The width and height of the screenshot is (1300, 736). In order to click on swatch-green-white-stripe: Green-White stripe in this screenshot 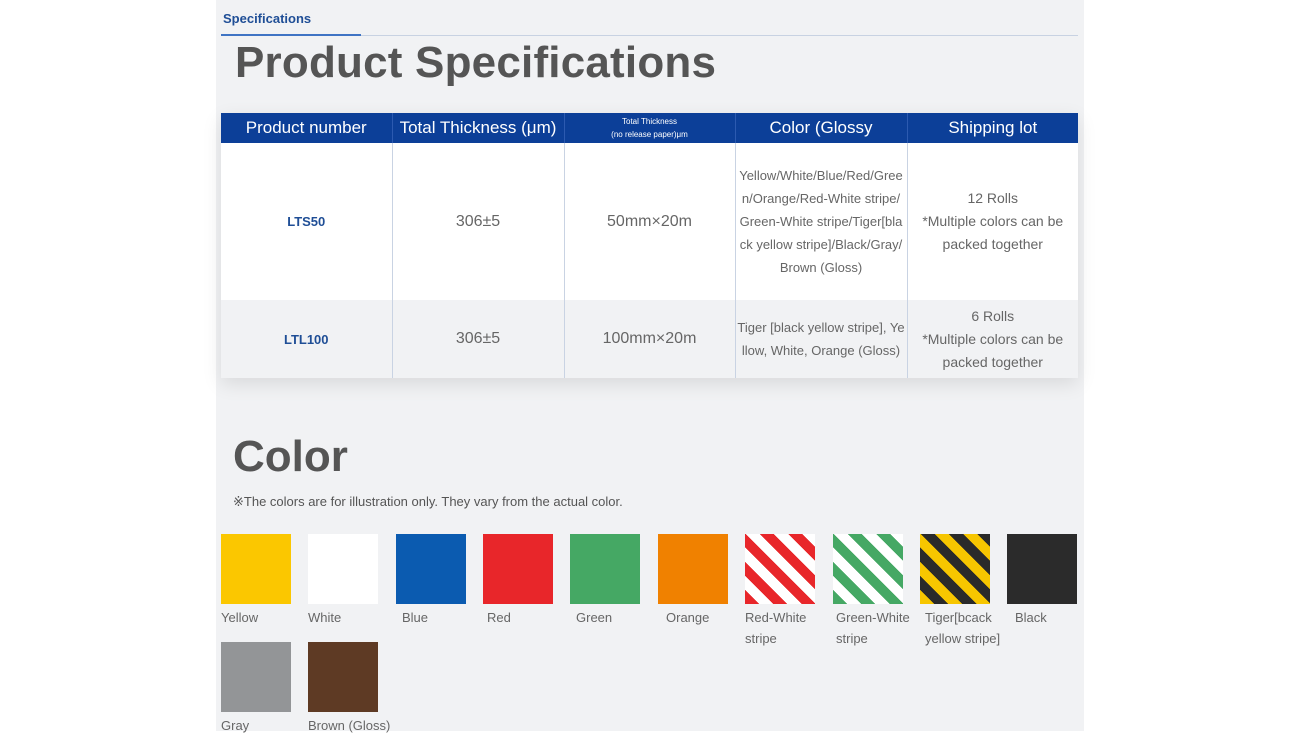, I will do `click(871, 591)`.